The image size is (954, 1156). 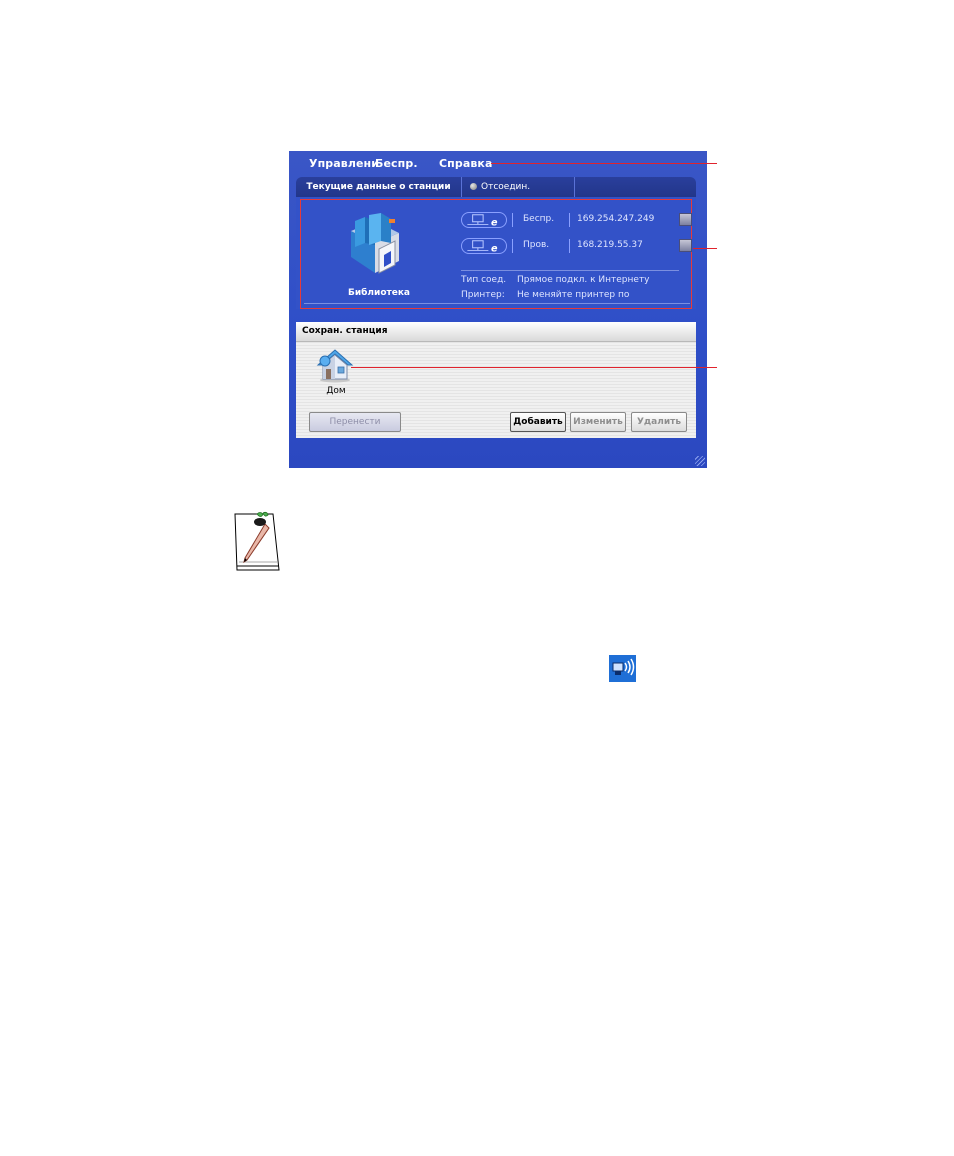 What do you see at coordinates (506, 187) in the screenshot?
I see `status-label: Отсоедин.` at bounding box center [506, 187].